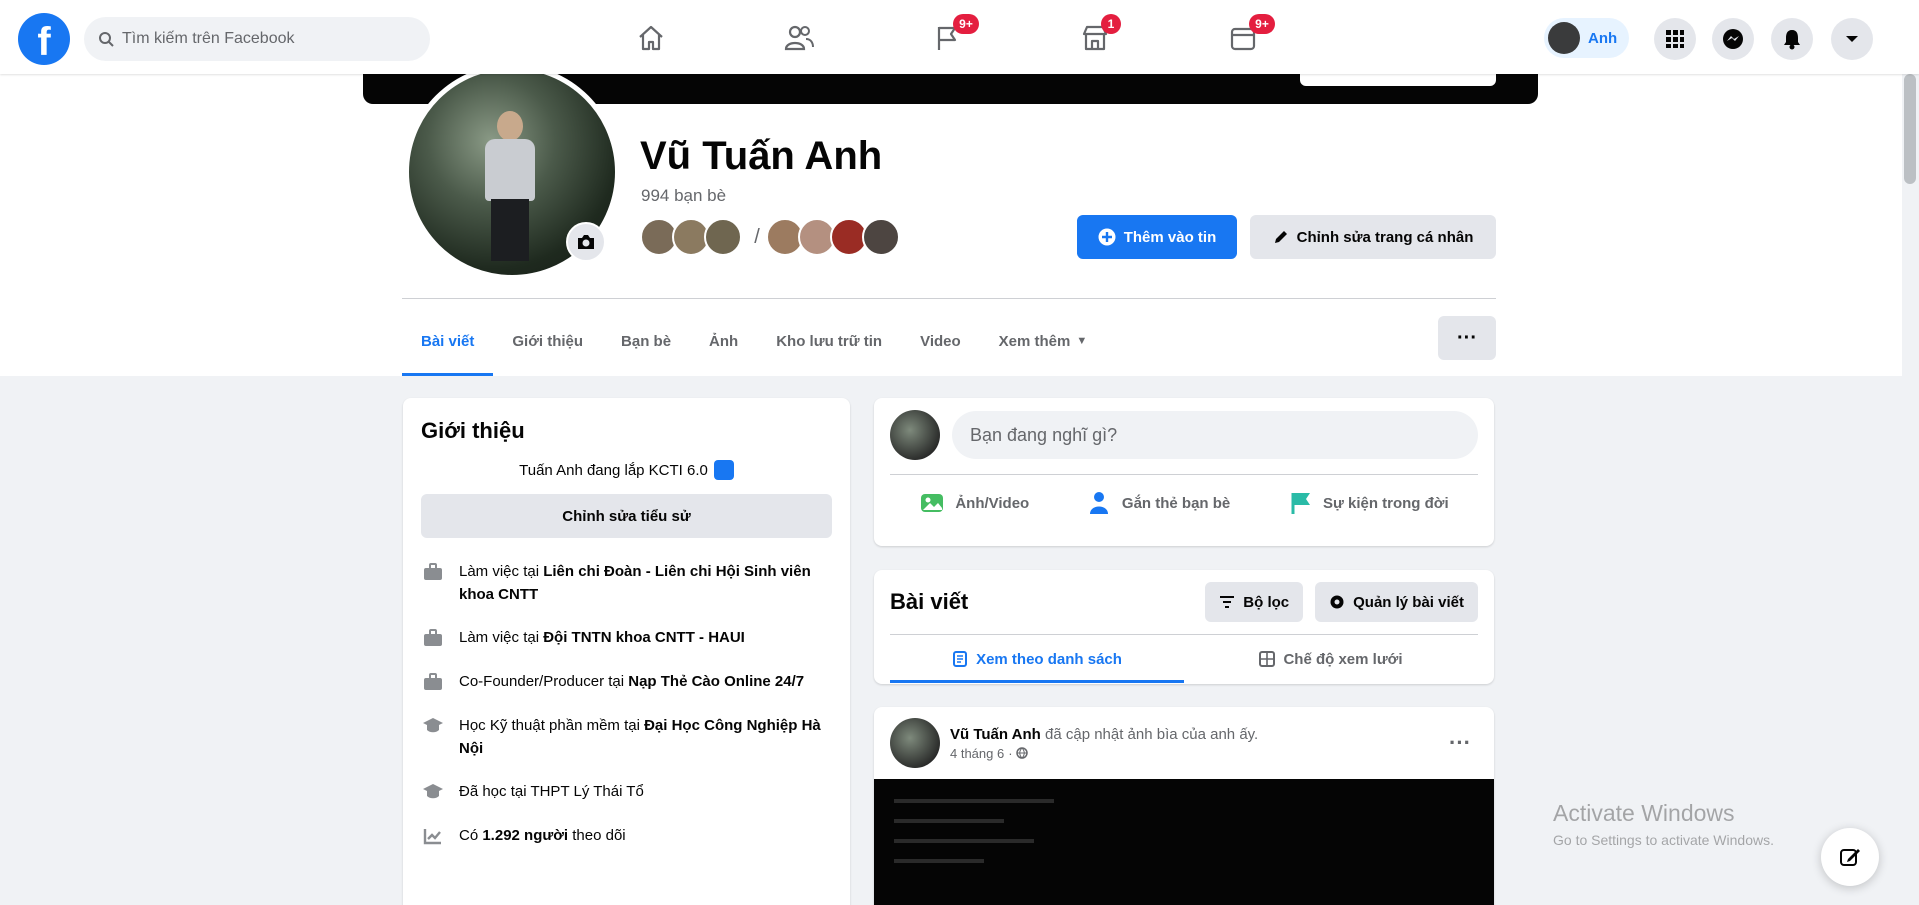  I want to click on tab-videos: Video, so click(940, 341).